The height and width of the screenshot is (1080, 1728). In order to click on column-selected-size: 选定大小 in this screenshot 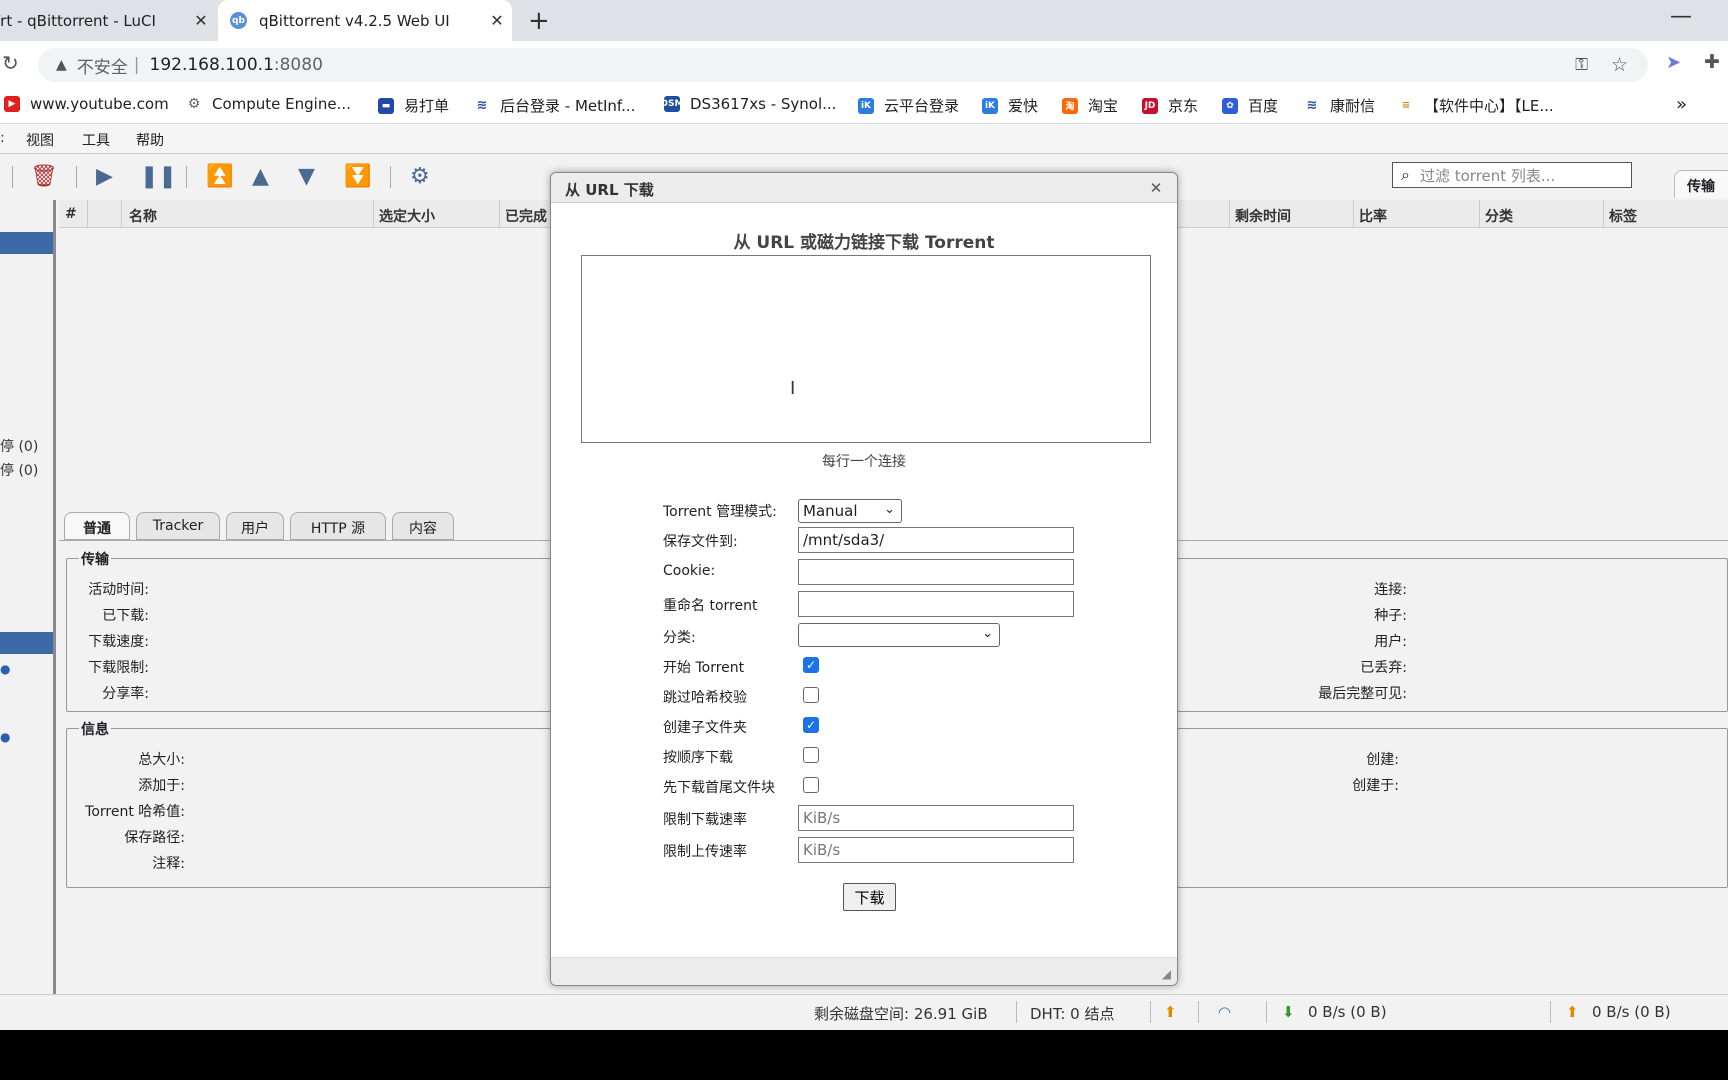, I will do `click(407, 216)`.